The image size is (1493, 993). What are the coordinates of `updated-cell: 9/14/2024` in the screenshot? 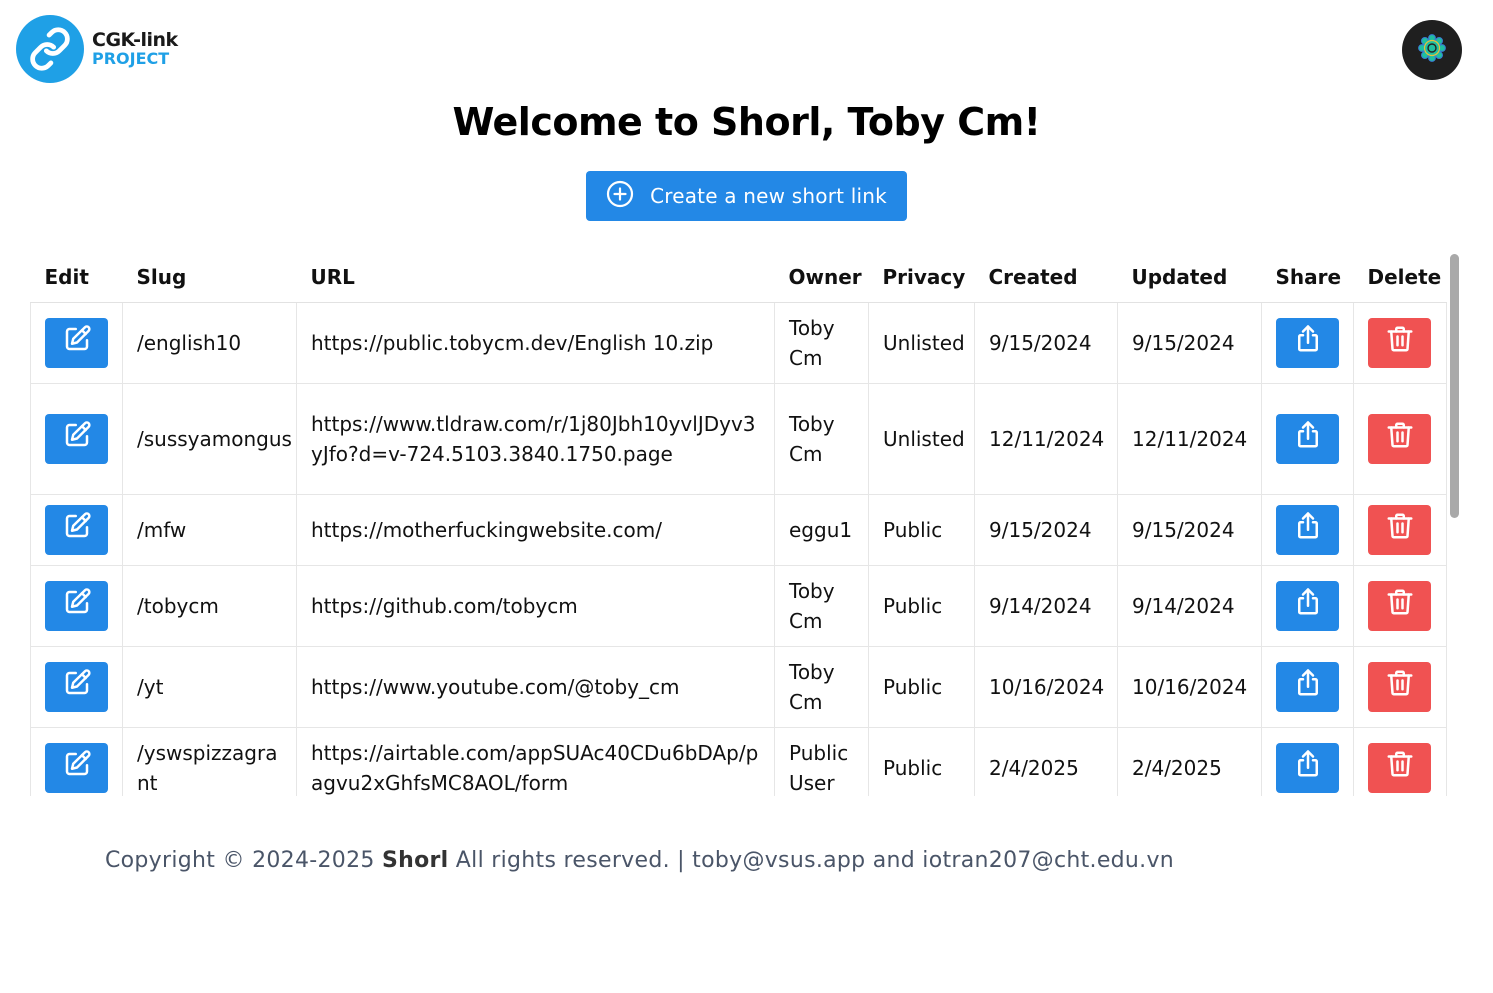 It's located at (1189, 605).